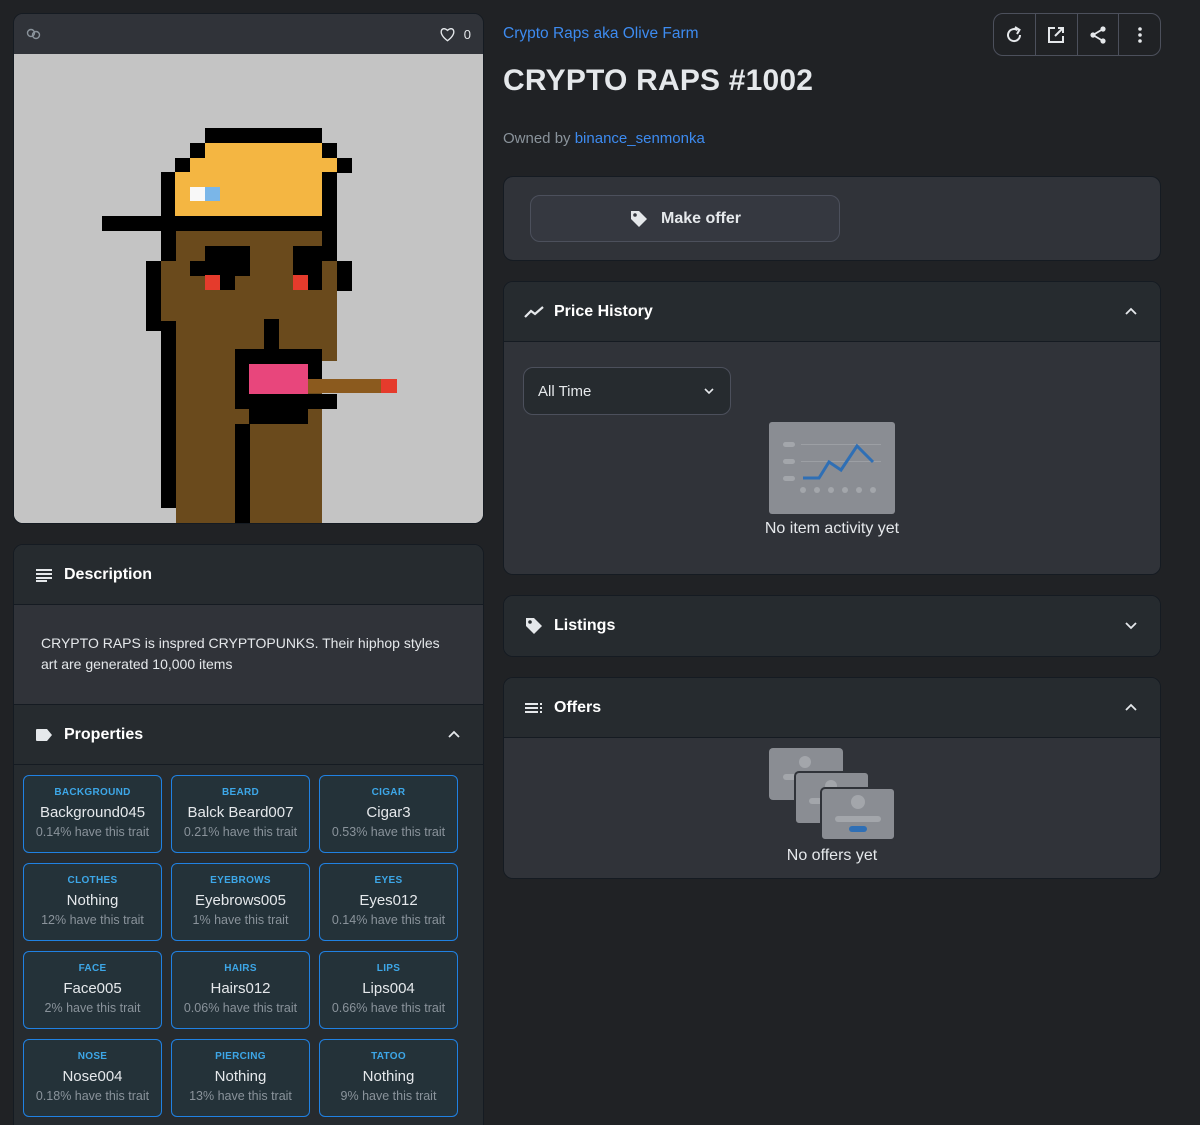  What do you see at coordinates (108, 574) in the screenshot?
I see `description-title: Description` at bounding box center [108, 574].